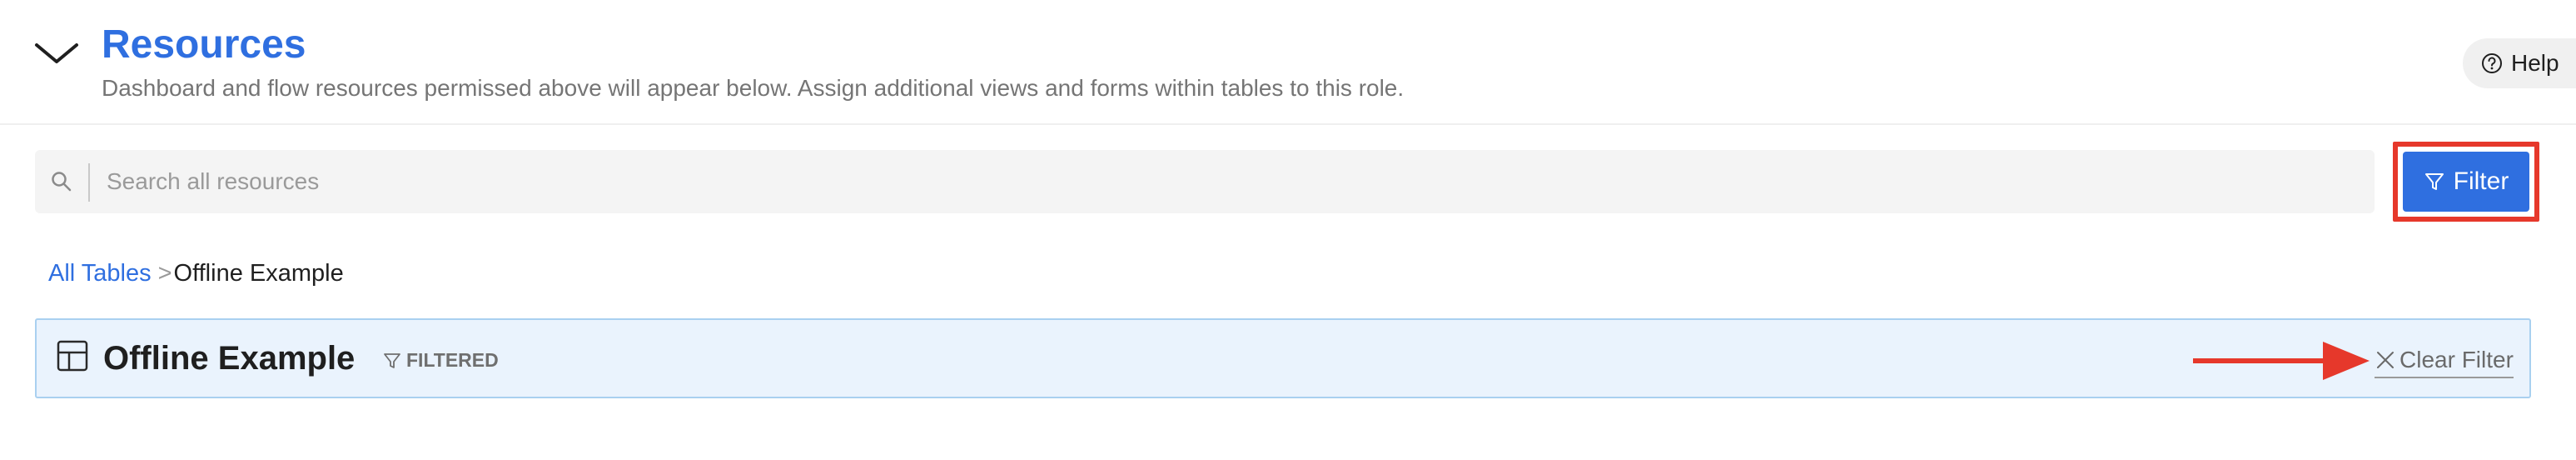 Image resolution: width=2576 pixels, height=460 pixels. What do you see at coordinates (2281, 361) in the screenshot?
I see `annotation-arrow-icon` at bounding box center [2281, 361].